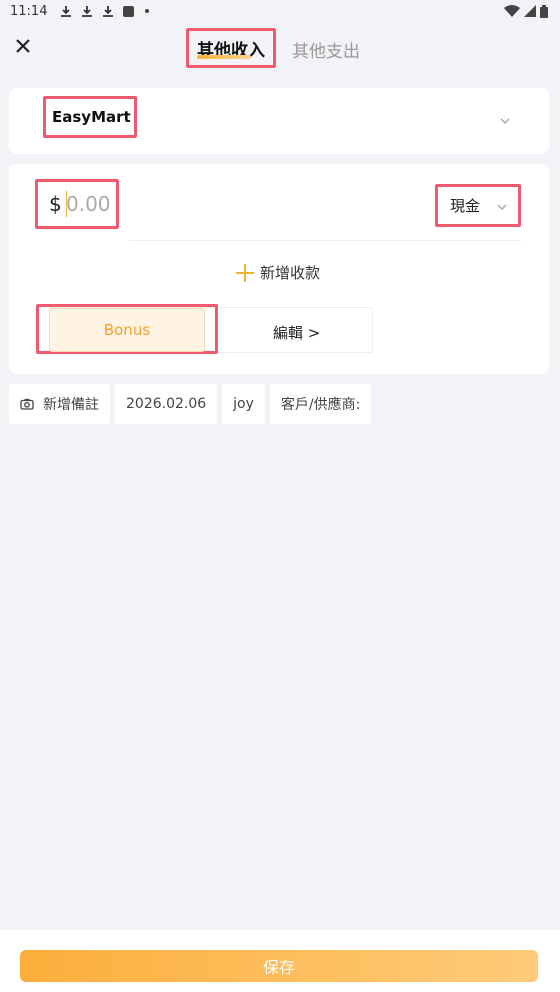 This screenshot has height=992, width=560. What do you see at coordinates (29, 11) in the screenshot?
I see `status-time: 11:14` at bounding box center [29, 11].